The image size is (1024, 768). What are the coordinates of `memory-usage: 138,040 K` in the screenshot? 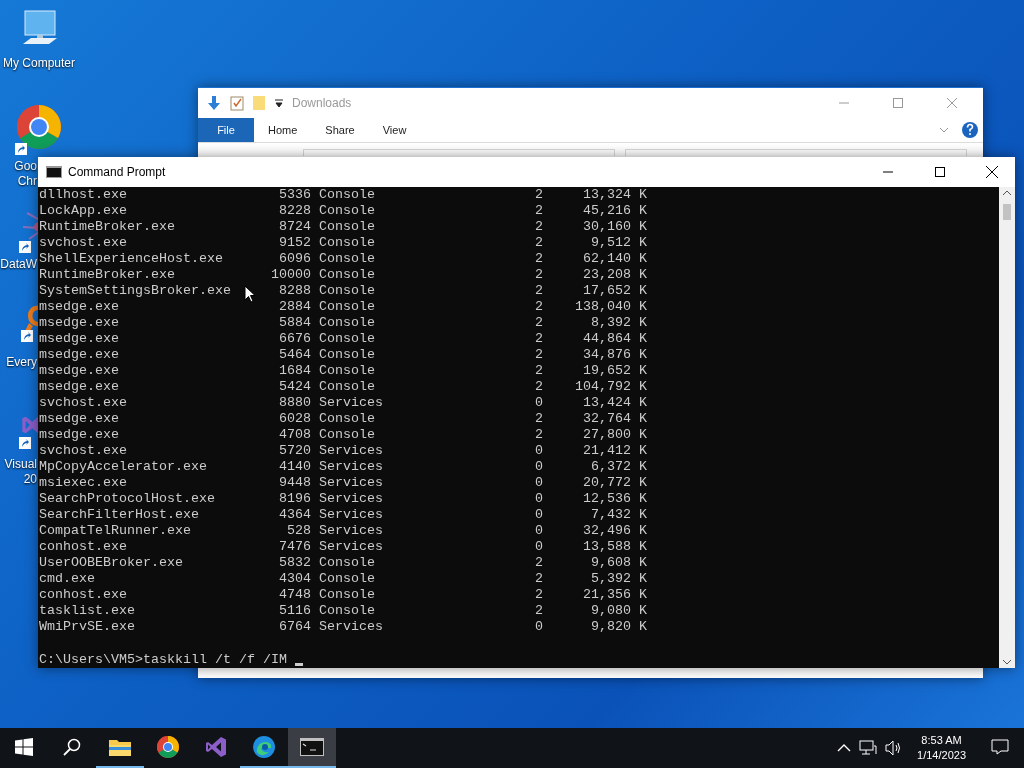 It's located at (611, 307).